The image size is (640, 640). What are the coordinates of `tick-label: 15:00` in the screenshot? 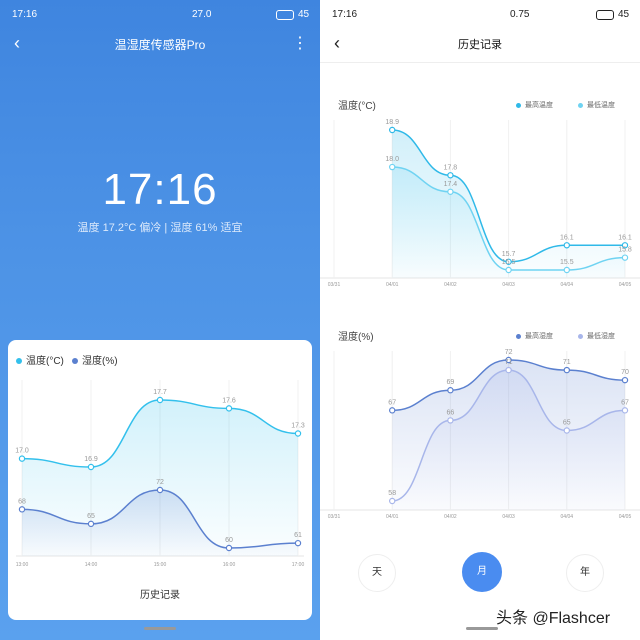 It's located at (160, 565).